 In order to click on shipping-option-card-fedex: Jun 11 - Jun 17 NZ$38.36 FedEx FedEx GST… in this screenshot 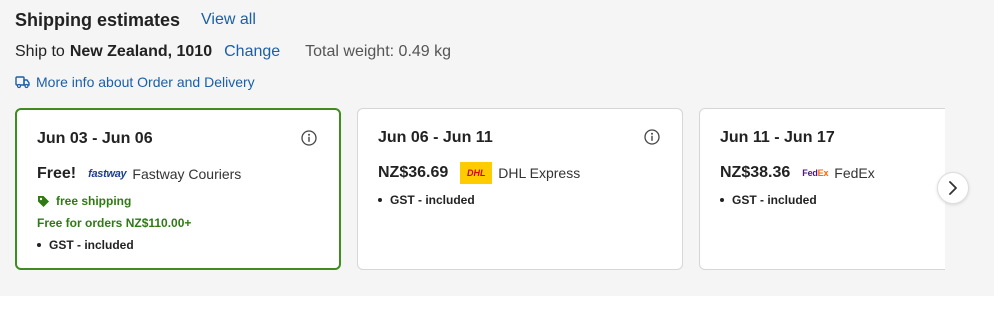, I will do `click(822, 189)`.